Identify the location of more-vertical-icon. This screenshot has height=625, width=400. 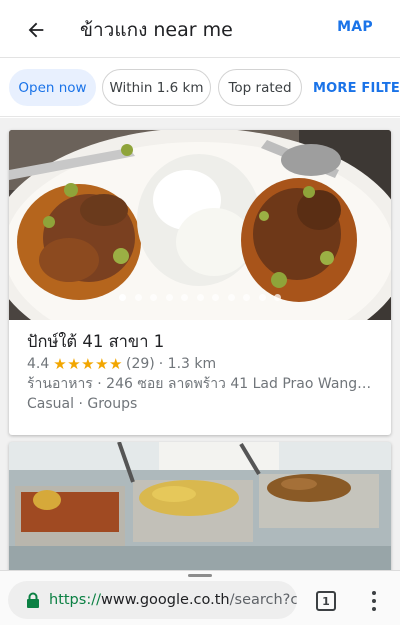
(374, 601).